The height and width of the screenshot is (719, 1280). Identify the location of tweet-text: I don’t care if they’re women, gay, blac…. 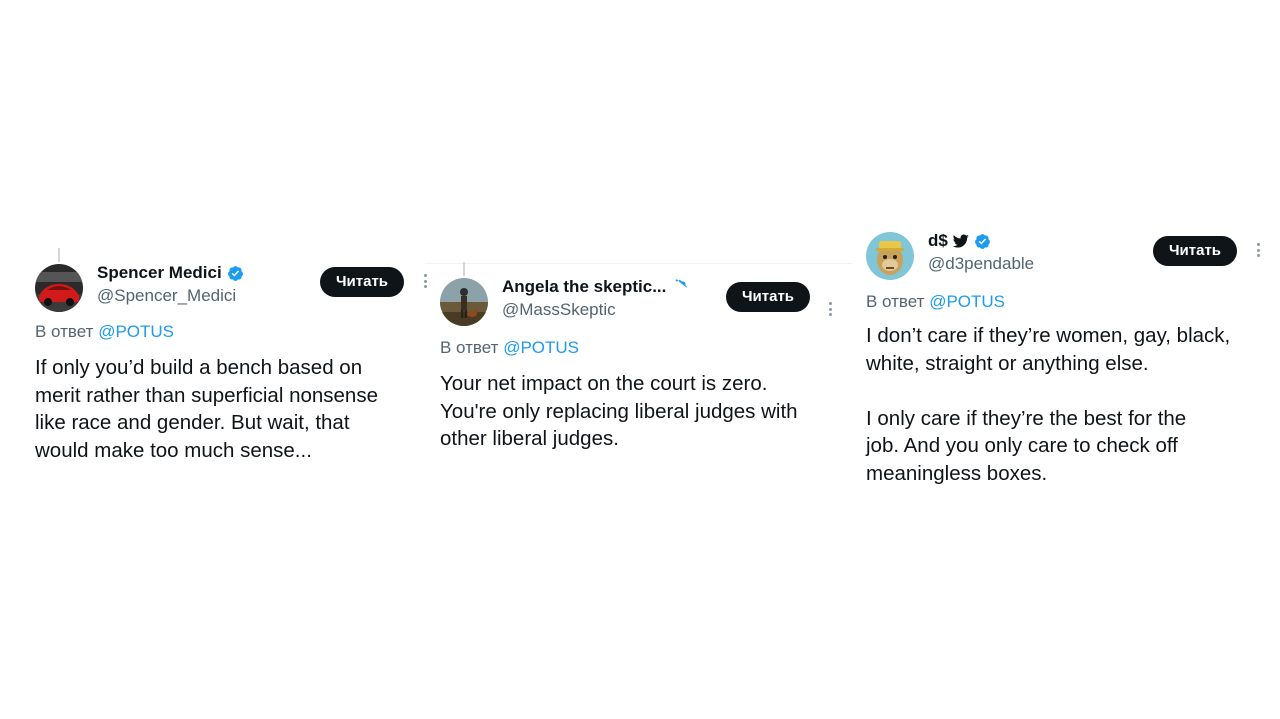
(1048, 404).